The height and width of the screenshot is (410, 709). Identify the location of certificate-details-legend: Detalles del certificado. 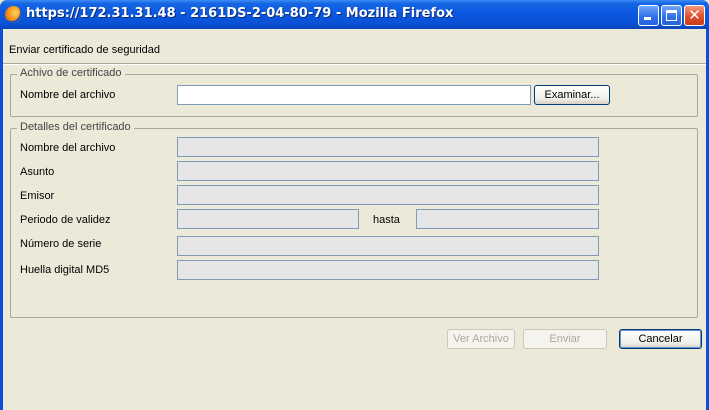
(75, 127).